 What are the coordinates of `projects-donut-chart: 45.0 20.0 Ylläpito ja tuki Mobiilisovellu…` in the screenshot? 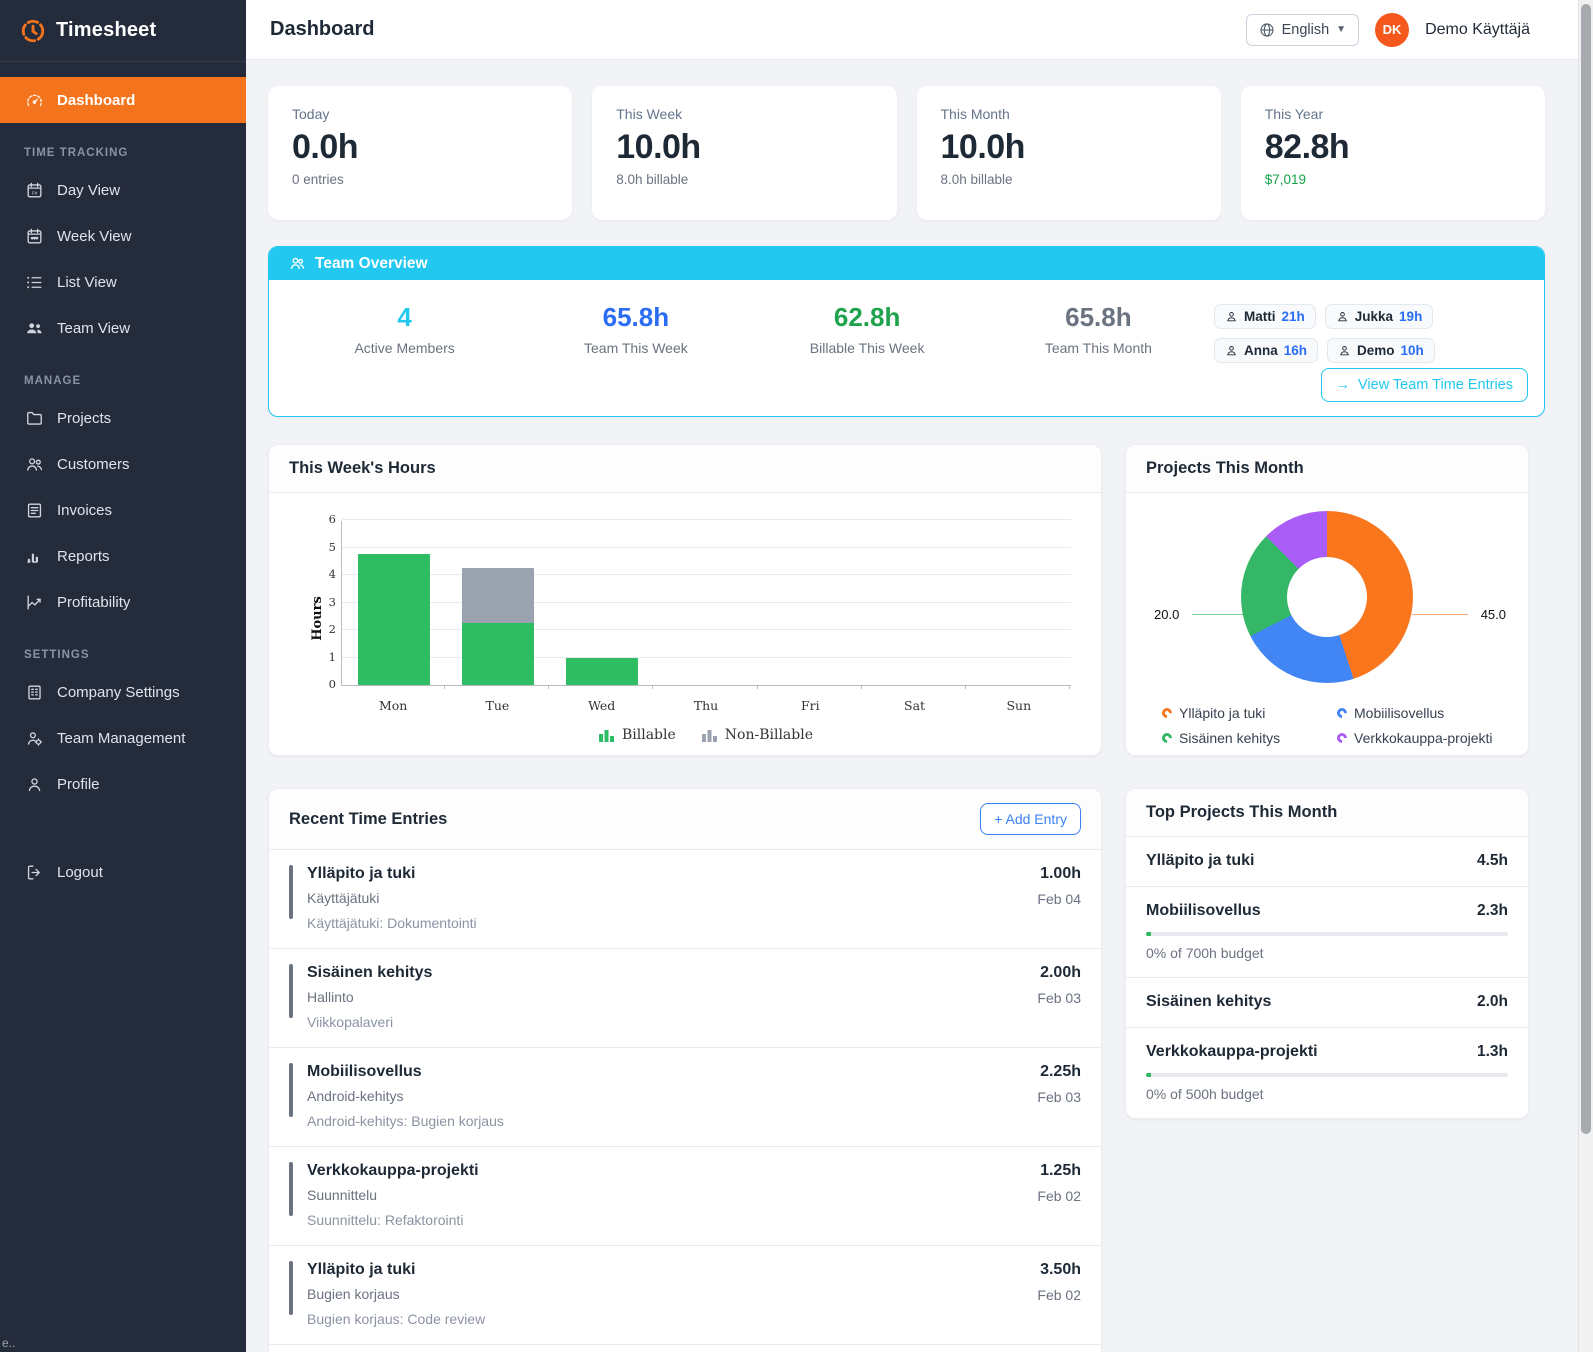 It's located at (1327, 629).